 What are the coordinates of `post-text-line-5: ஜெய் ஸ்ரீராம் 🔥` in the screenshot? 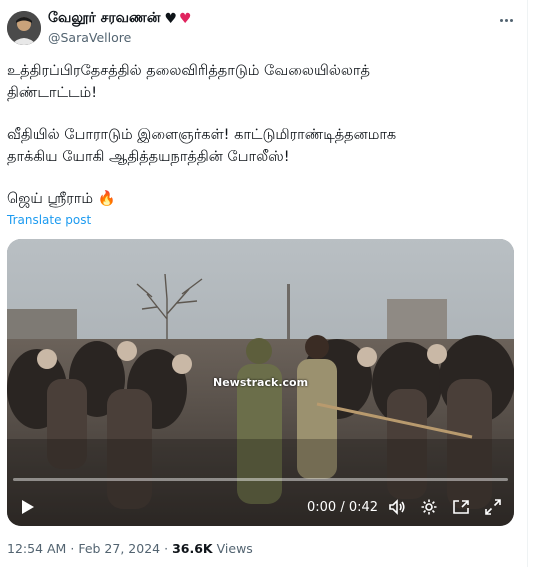 It's located at (61, 199).